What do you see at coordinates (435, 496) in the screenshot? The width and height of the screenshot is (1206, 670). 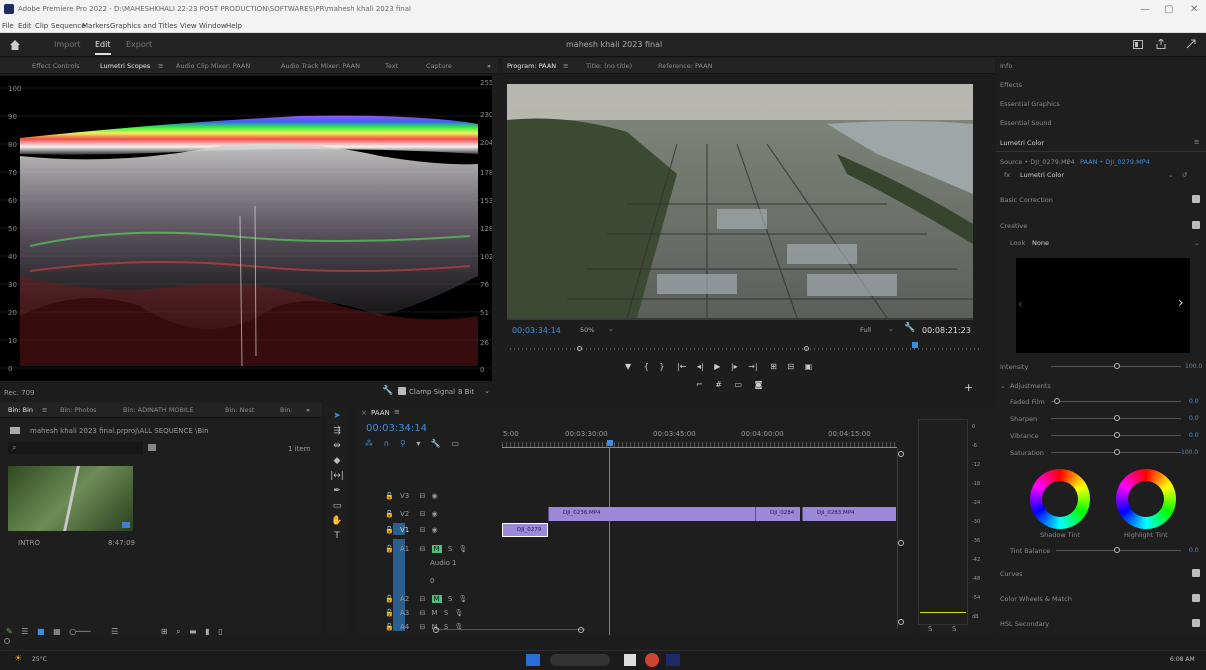 I see `v3-eye-icon: ◉` at bounding box center [435, 496].